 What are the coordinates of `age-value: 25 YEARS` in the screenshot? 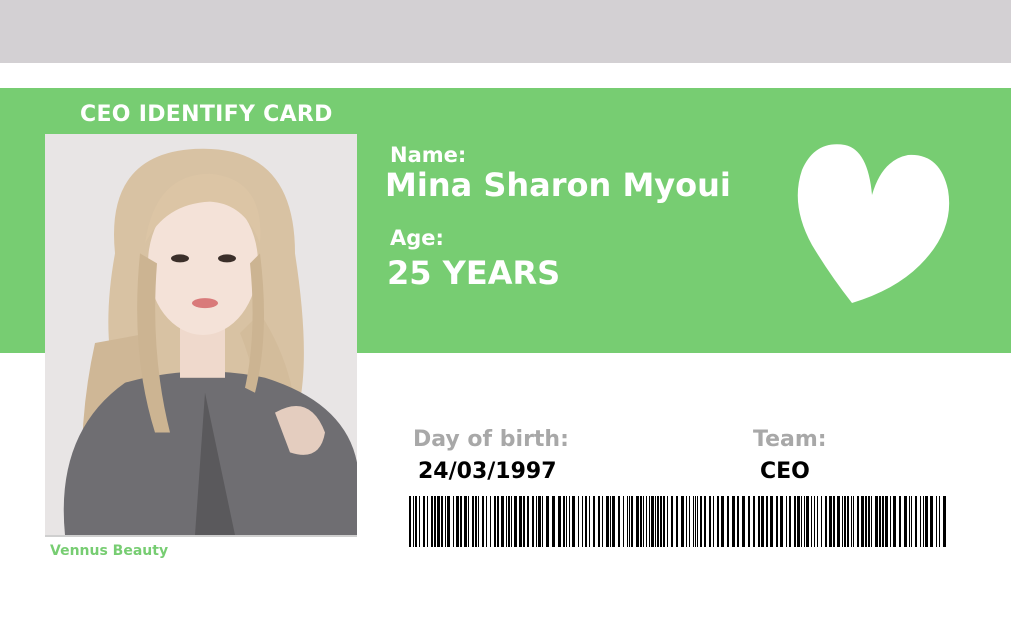 It's located at (474, 273).